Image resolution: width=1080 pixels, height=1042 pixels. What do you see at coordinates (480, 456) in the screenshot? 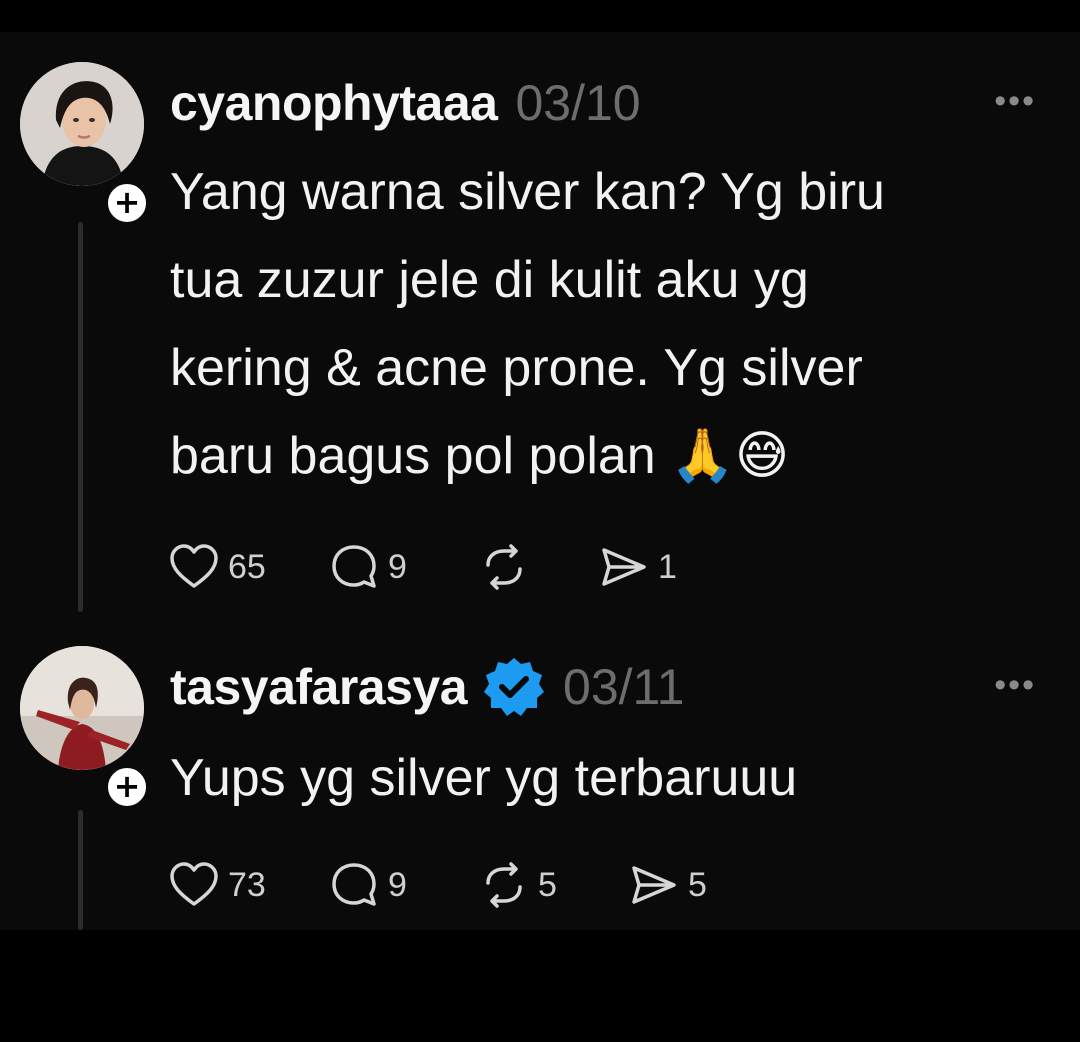
I see `comment-text-line: baru bagus pol polan 🙏😅` at bounding box center [480, 456].